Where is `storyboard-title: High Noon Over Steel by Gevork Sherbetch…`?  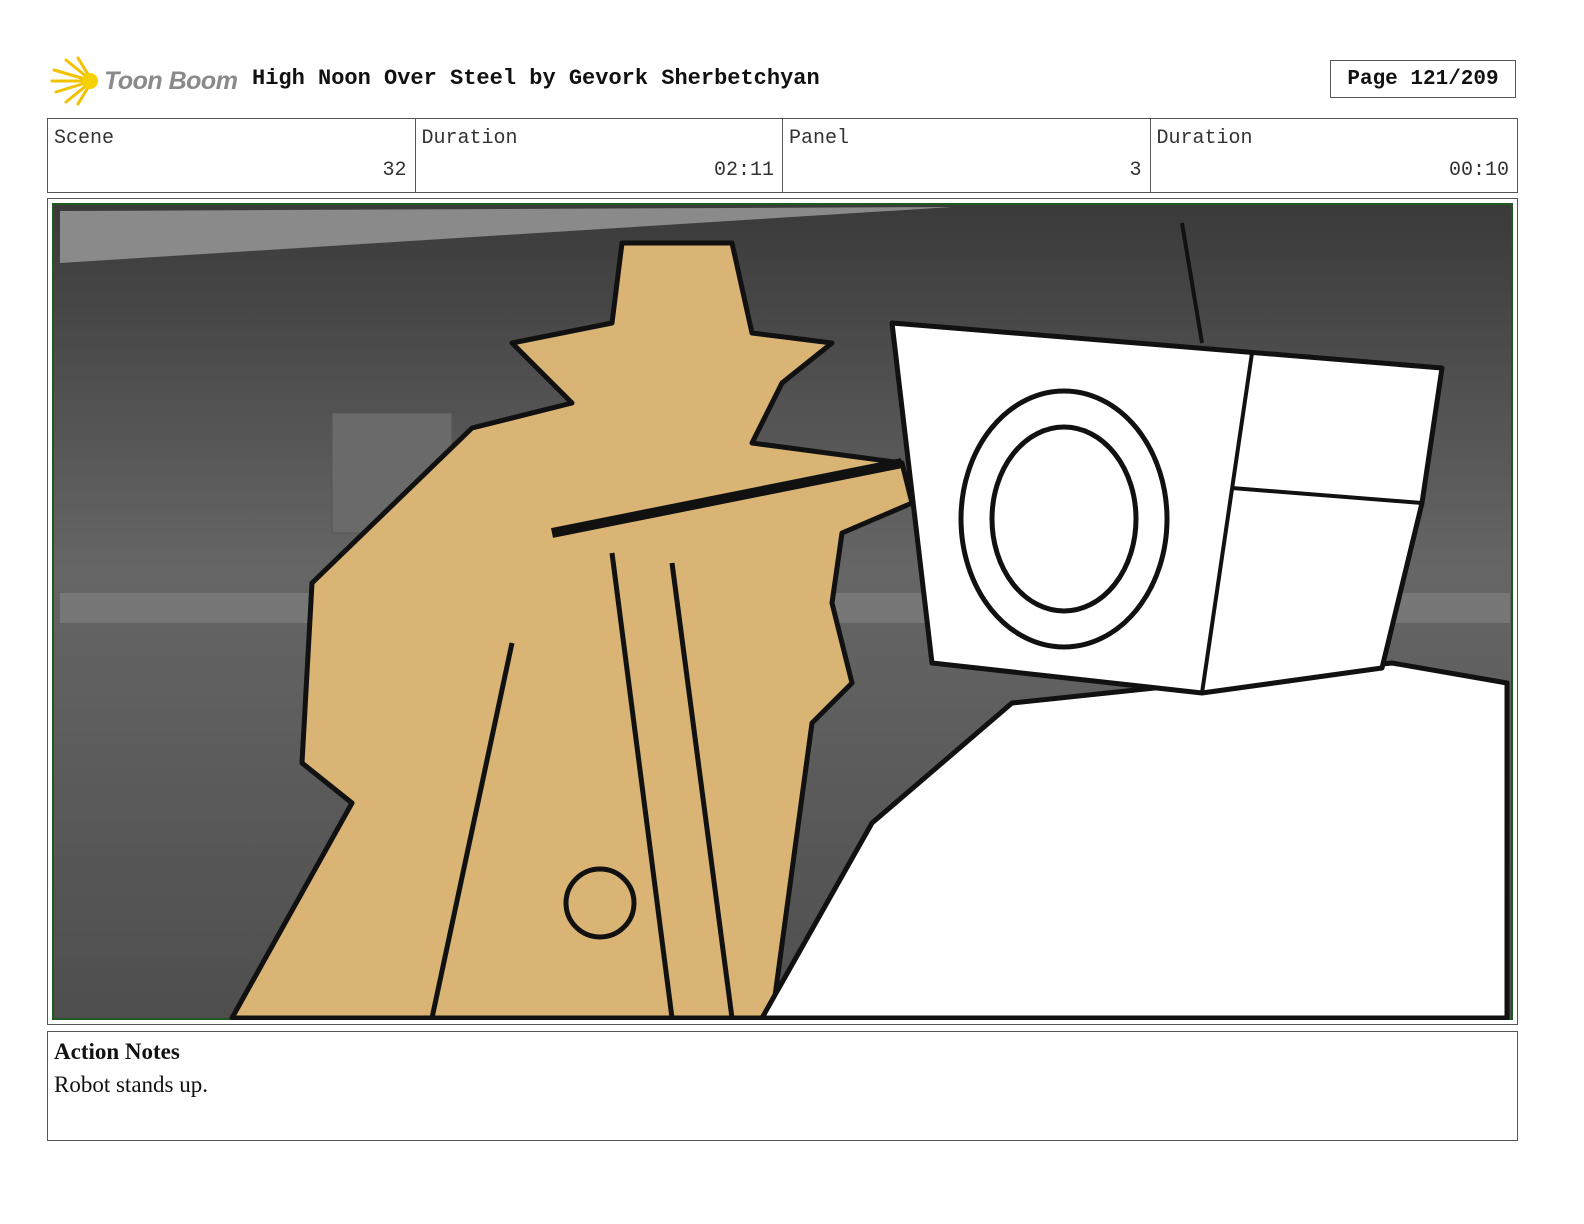 storyboard-title: High Noon Over Steel by Gevork Sherbetch… is located at coordinates (536, 78).